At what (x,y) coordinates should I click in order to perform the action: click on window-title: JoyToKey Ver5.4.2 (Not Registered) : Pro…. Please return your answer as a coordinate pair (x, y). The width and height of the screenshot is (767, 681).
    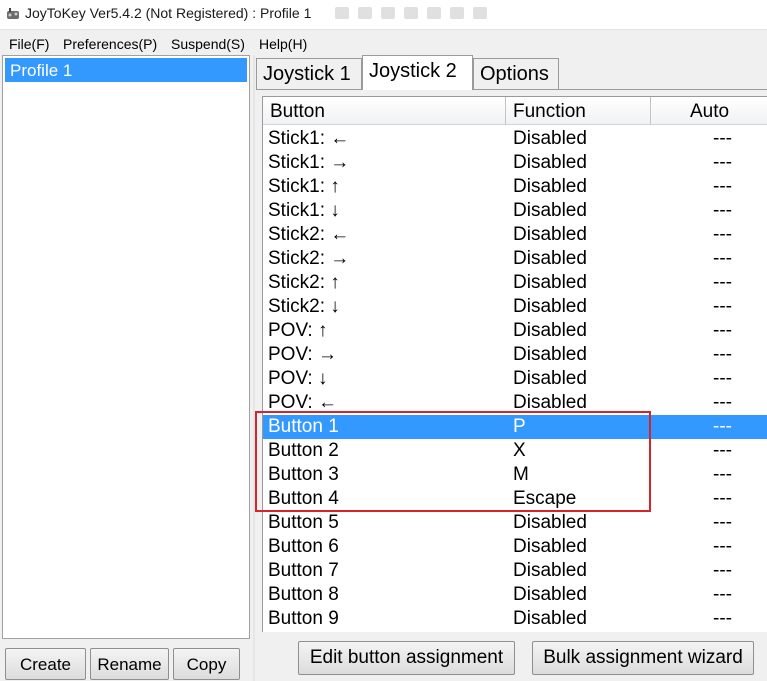
    Looking at the image, I should click on (168, 13).